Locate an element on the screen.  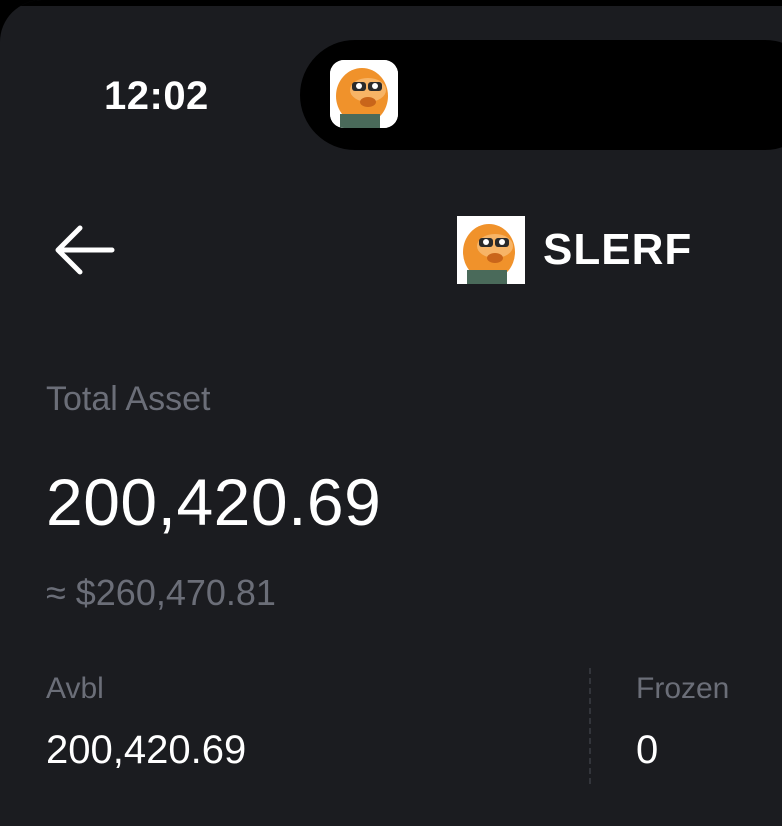
usd-equivalent-value: ≈ $260,470.81 is located at coordinates (161, 592).